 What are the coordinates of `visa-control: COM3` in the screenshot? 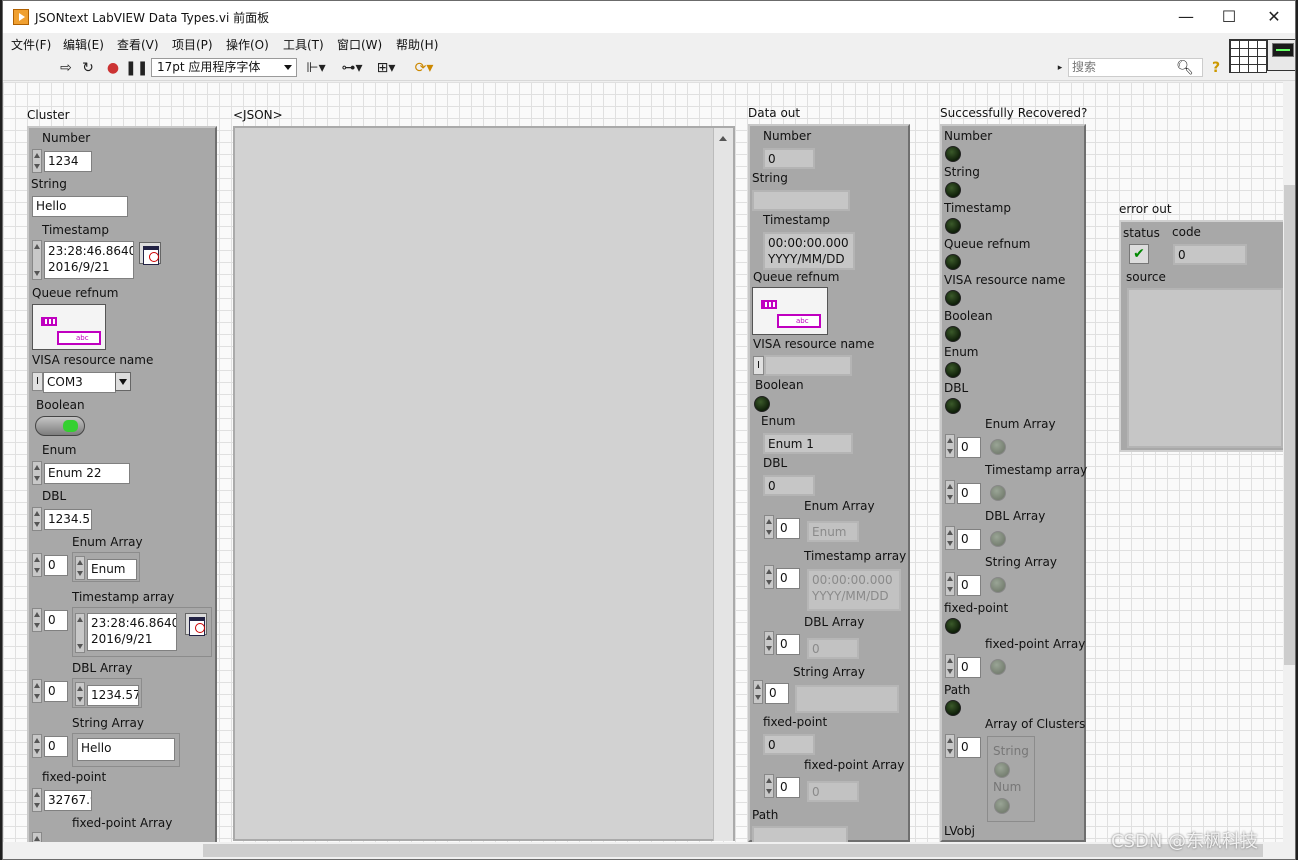 It's located at (79, 382).